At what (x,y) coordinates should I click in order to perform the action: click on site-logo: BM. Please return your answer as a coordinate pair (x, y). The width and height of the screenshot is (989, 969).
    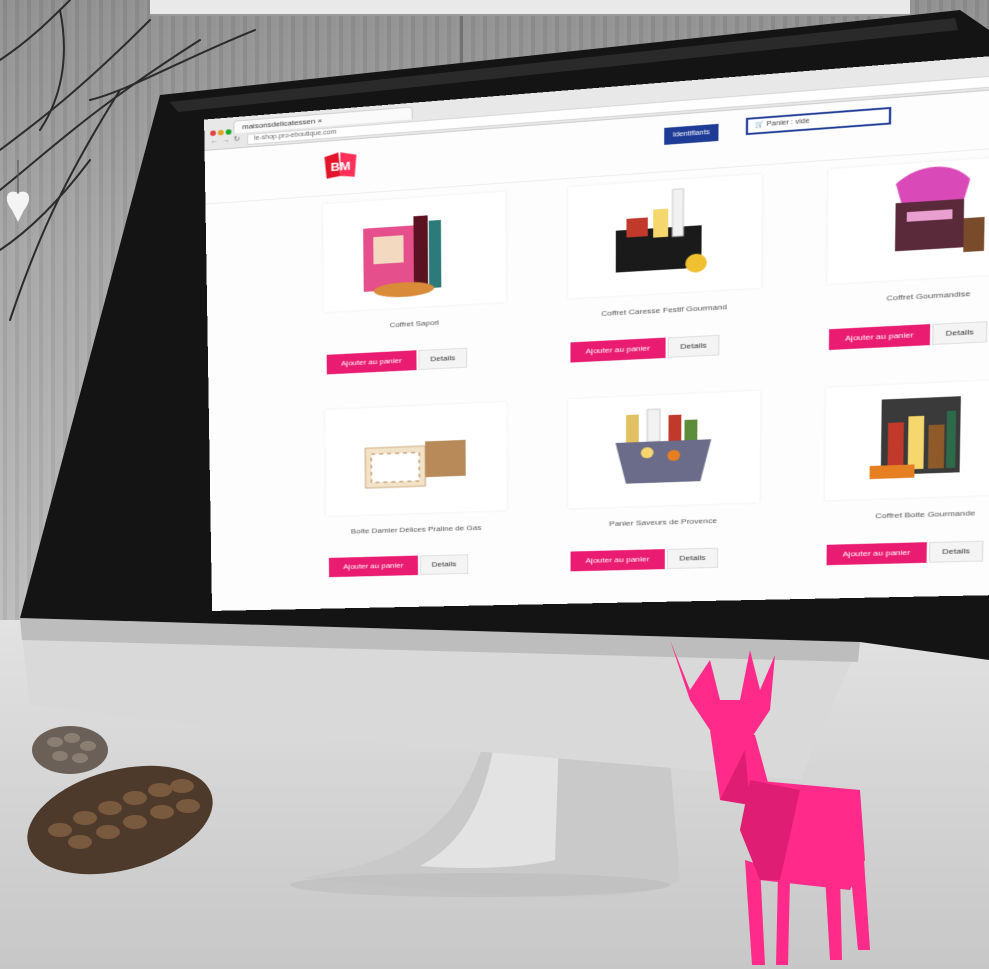
    Looking at the image, I should click on (340, 165).